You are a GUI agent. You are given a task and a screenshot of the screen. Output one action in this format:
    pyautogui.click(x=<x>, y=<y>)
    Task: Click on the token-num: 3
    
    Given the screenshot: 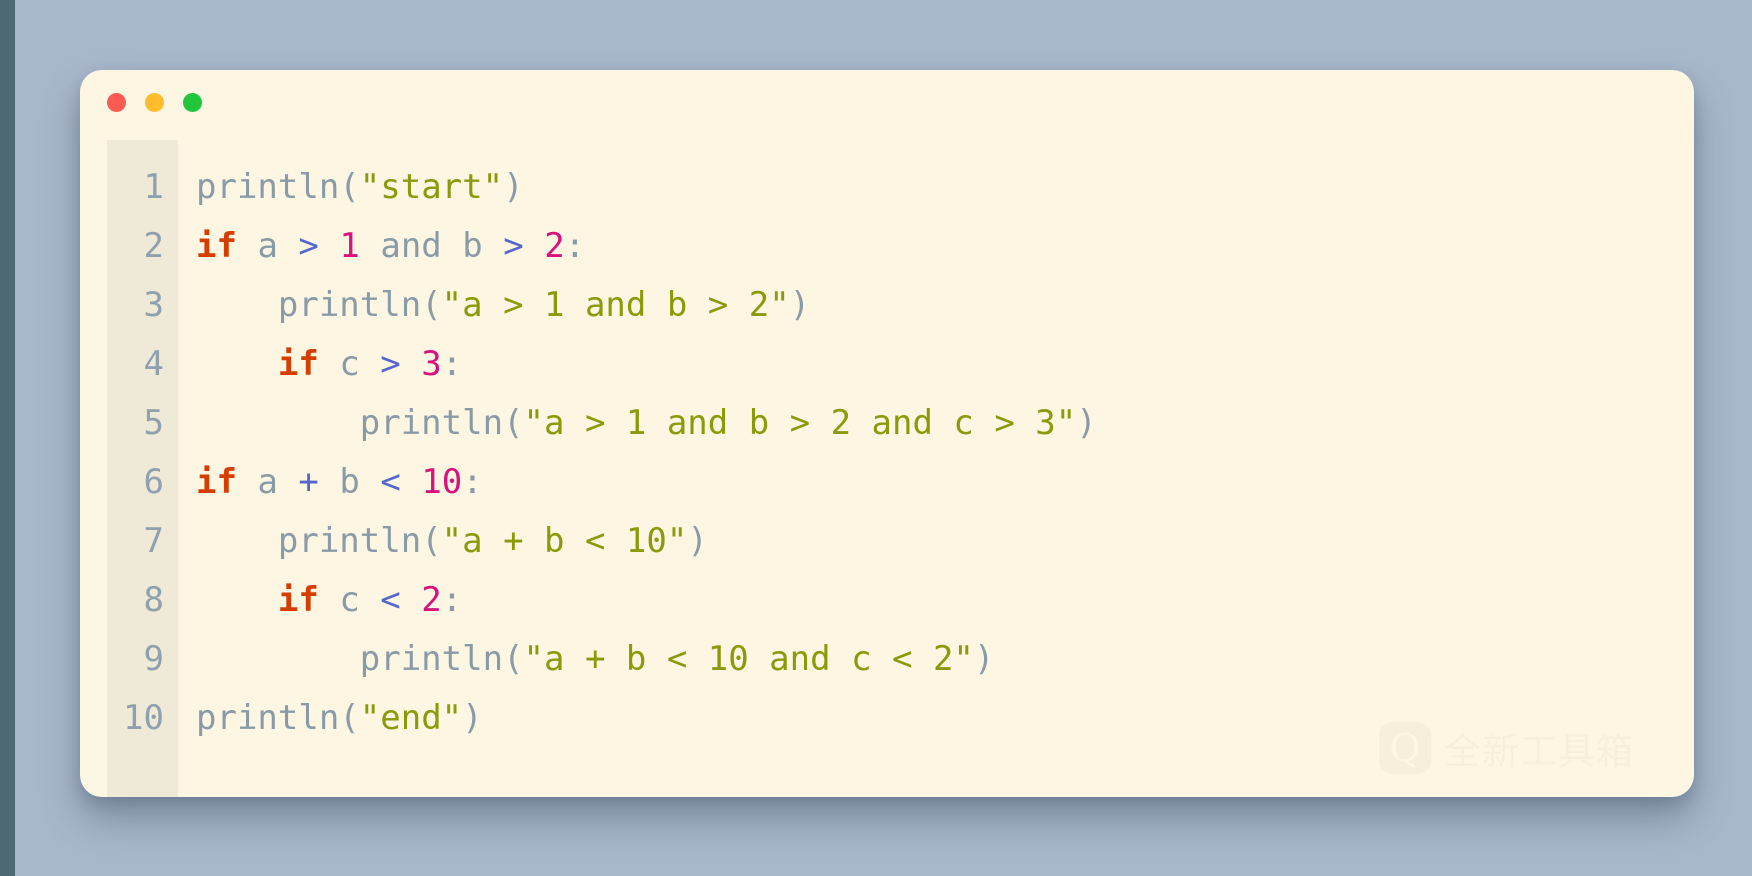 What is the action you would take?
    pyautogui.click(x=431, y=364)
    